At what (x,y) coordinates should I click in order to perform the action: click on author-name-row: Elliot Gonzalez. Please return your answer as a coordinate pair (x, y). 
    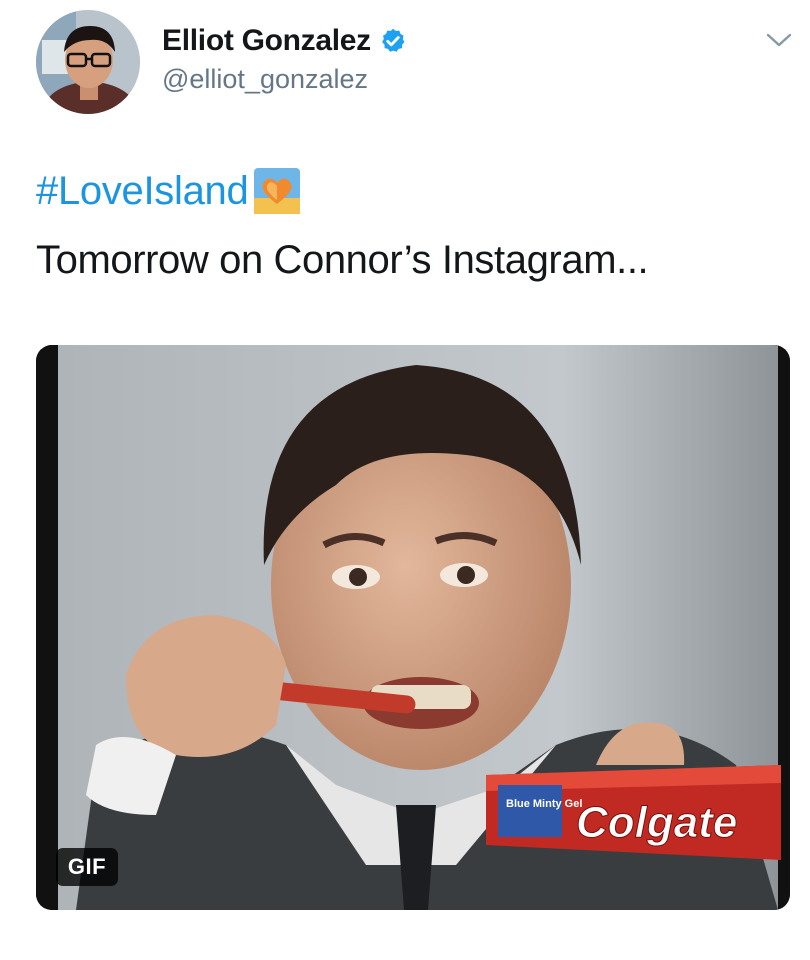
    Looking at the image, I should click on (284, 41).